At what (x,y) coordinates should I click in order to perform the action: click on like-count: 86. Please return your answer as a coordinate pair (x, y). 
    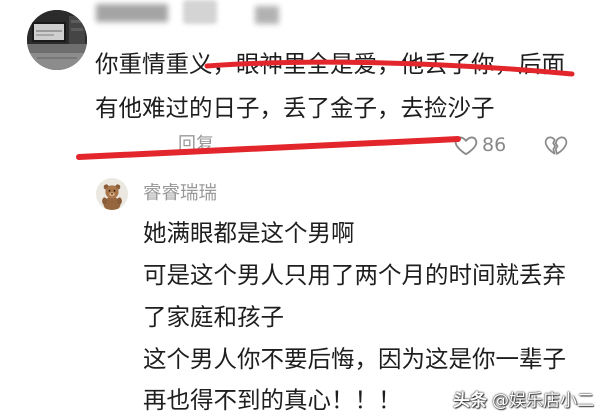
    Looking at the image, I should click on (494, 145).